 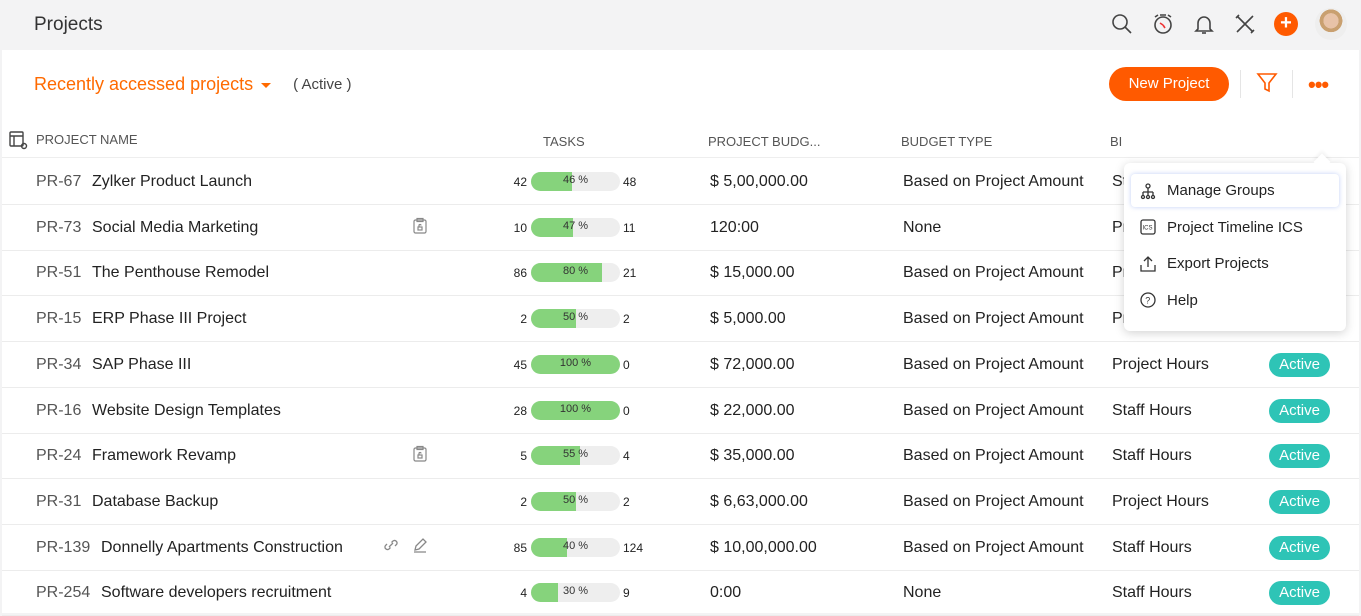 What do you see at coordinates (1122, 24) in the screenshot?
I see `search-icon` at bounding box center [1122, 24].